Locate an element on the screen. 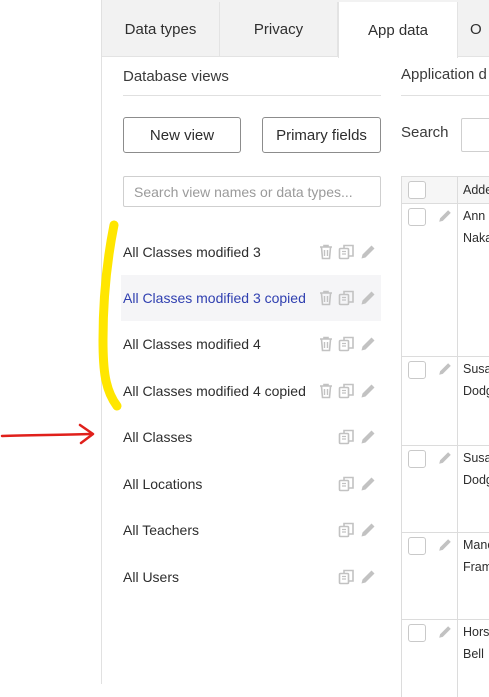  select-all-checkbox is located at coordinates (417, 190).